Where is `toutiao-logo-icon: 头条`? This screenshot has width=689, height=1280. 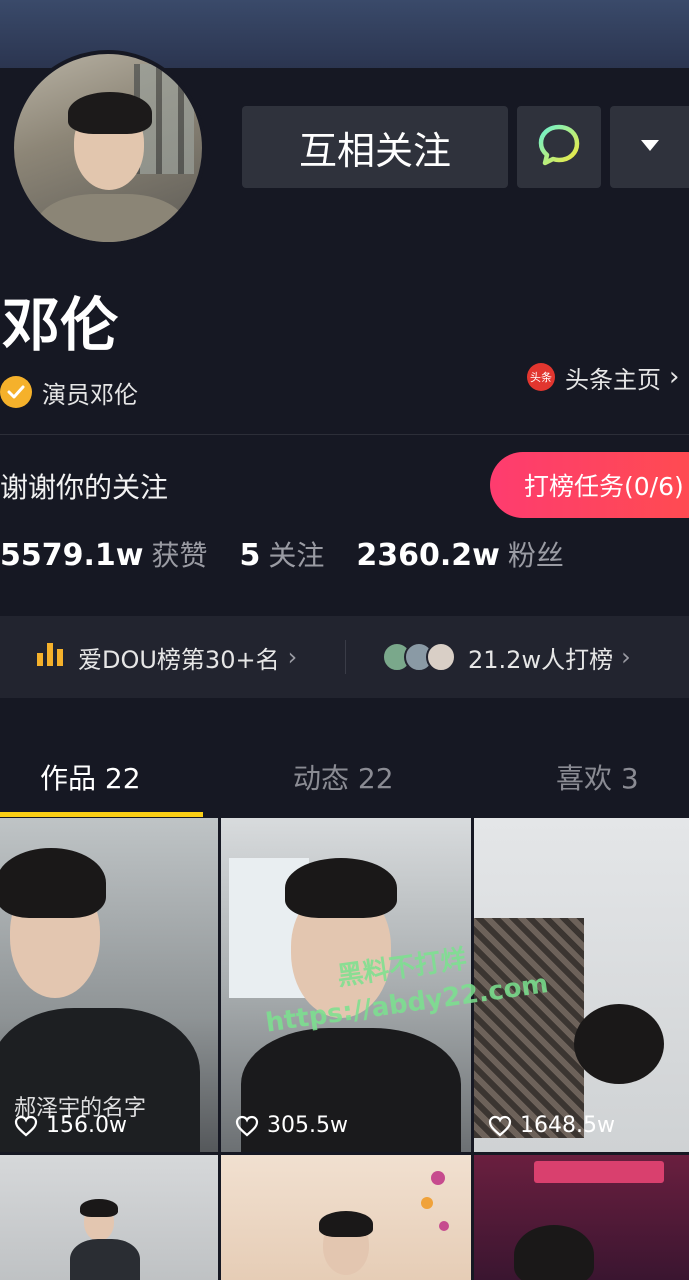 toutiao-logo-icon: 头条 is located at coordinates (541, 377).